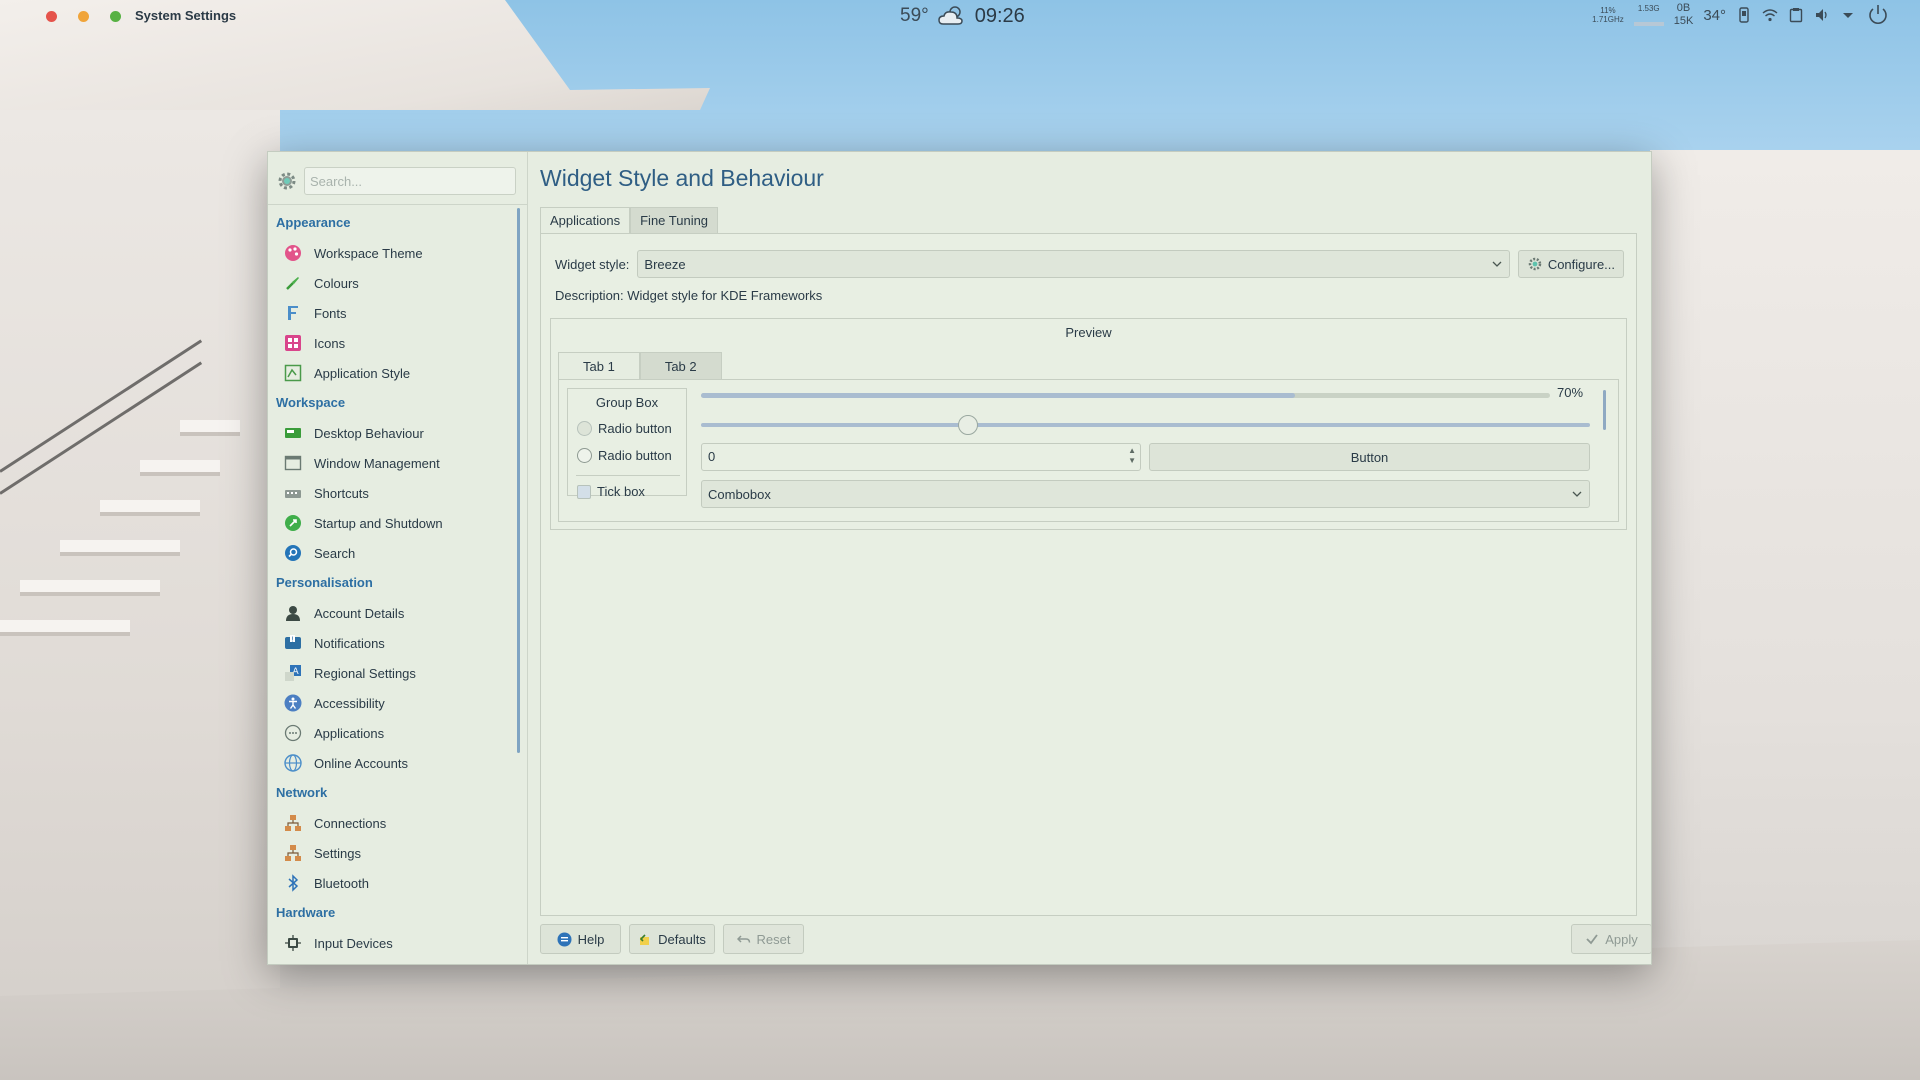  I want to click on preview-button-label: Button, so click(1369, 457).